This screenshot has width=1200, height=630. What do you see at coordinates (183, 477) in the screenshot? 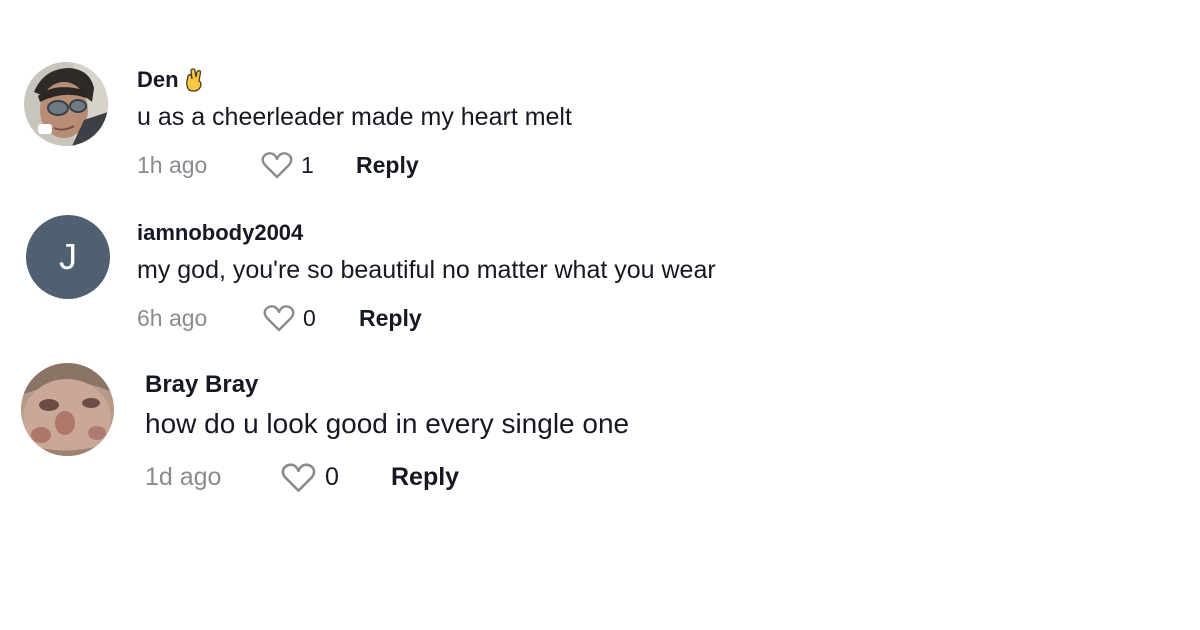
I see `timestamp: 1d ago` at bounding box center [183, 477].